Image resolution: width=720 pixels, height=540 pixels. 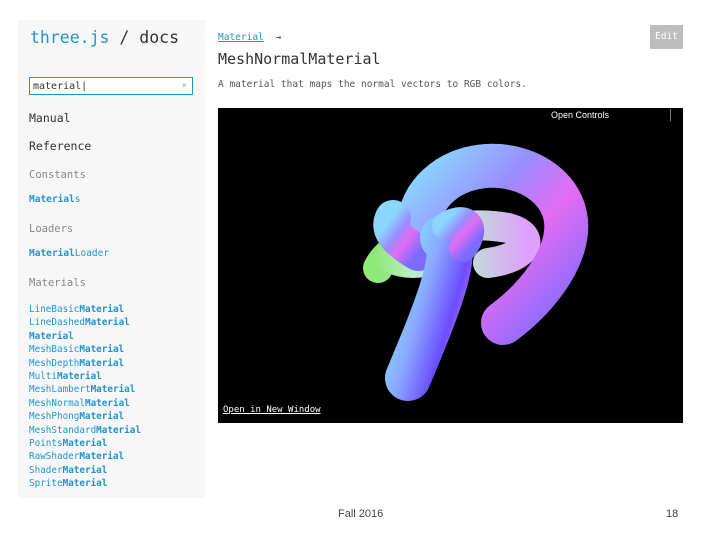 I want to click on material-list-item: PointsMaterial, so click(x=85, y=443).